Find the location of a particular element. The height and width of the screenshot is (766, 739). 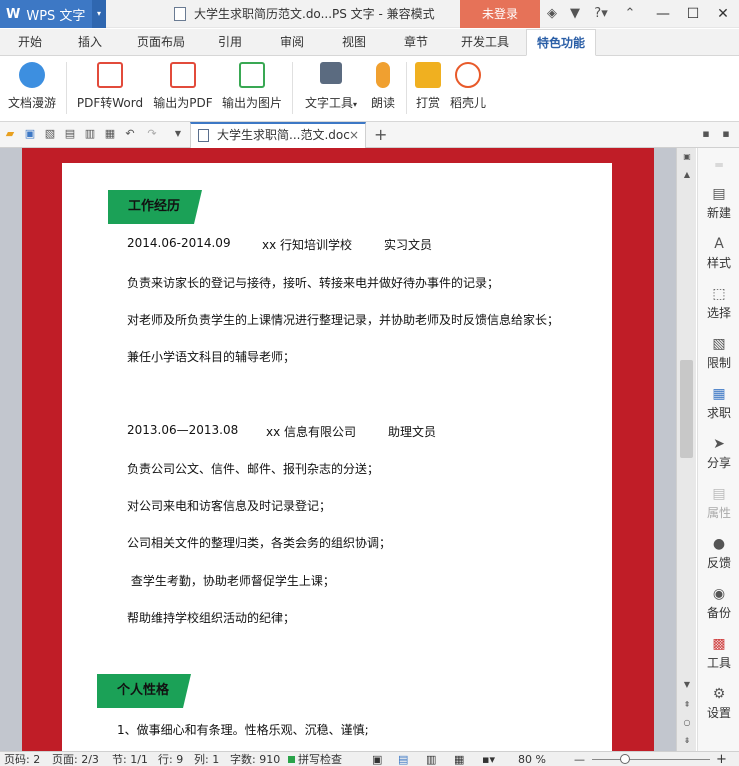

prev-page-icon: ⇞ is located at coordinates (687, 705).